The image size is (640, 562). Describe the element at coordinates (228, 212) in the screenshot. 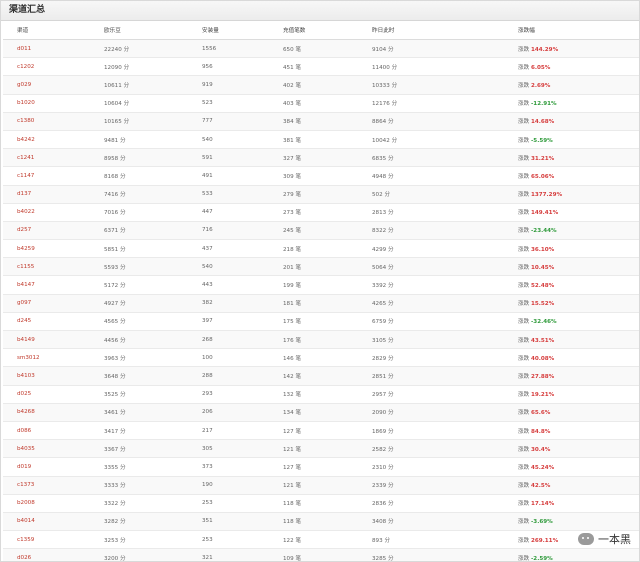

I see `installs-cell: 447` at that location.